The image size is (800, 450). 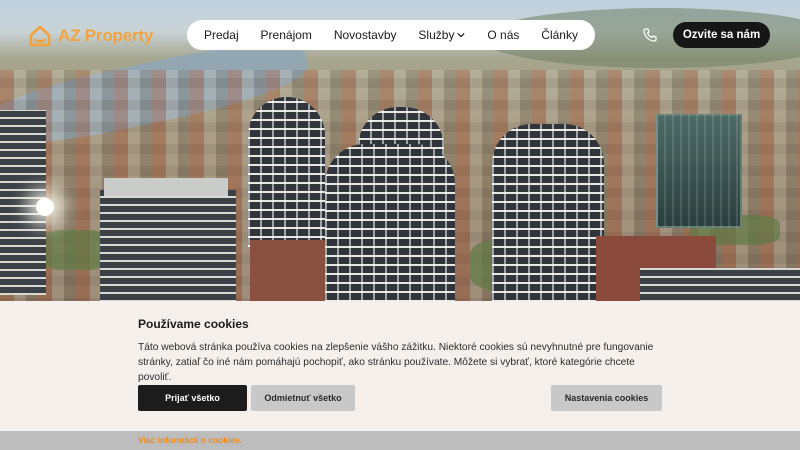 I want to click on office-roof, so click(x=166, y=187).